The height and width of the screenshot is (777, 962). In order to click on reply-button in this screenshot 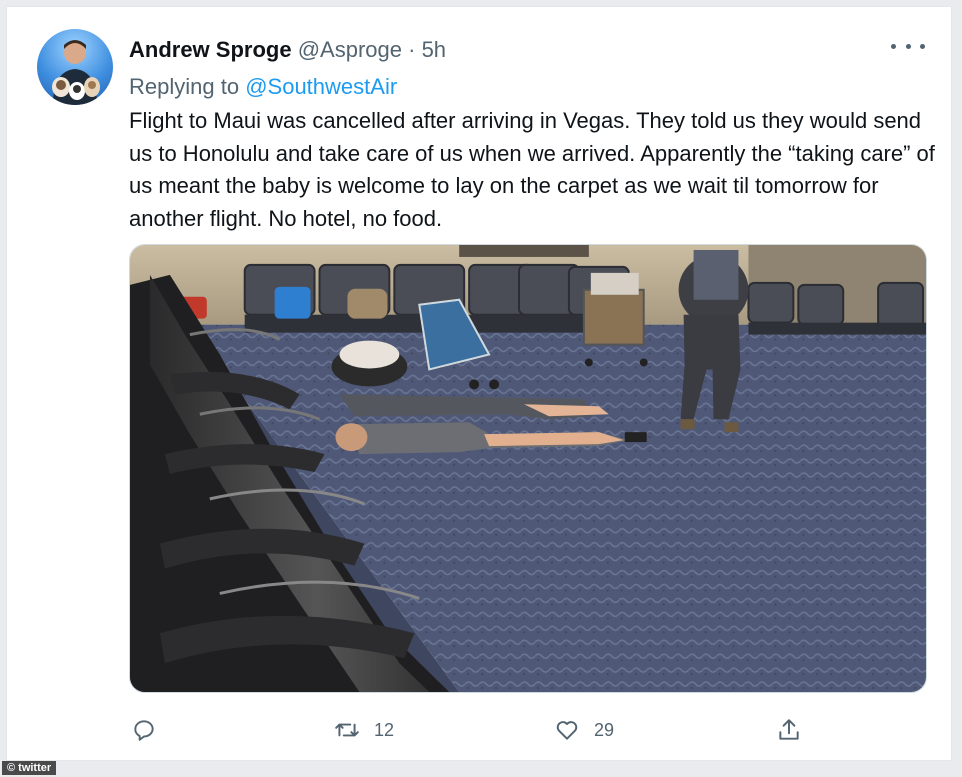, I will do `click(151, 730)`.